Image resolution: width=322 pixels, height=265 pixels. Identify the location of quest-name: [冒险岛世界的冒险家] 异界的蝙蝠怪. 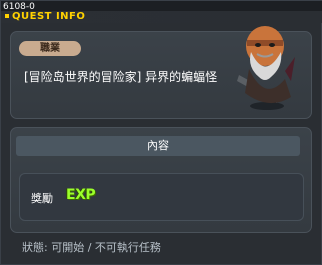
(121, 77).